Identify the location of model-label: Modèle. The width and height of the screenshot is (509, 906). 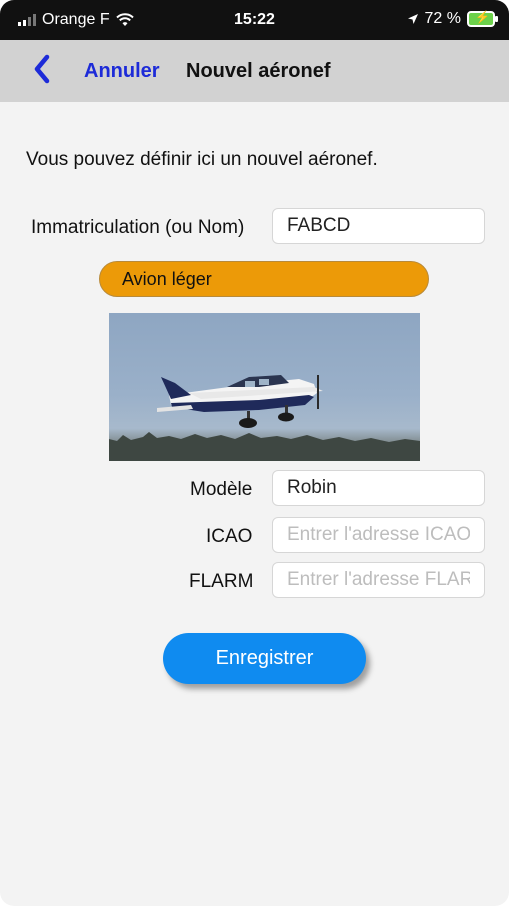
(221, 489).